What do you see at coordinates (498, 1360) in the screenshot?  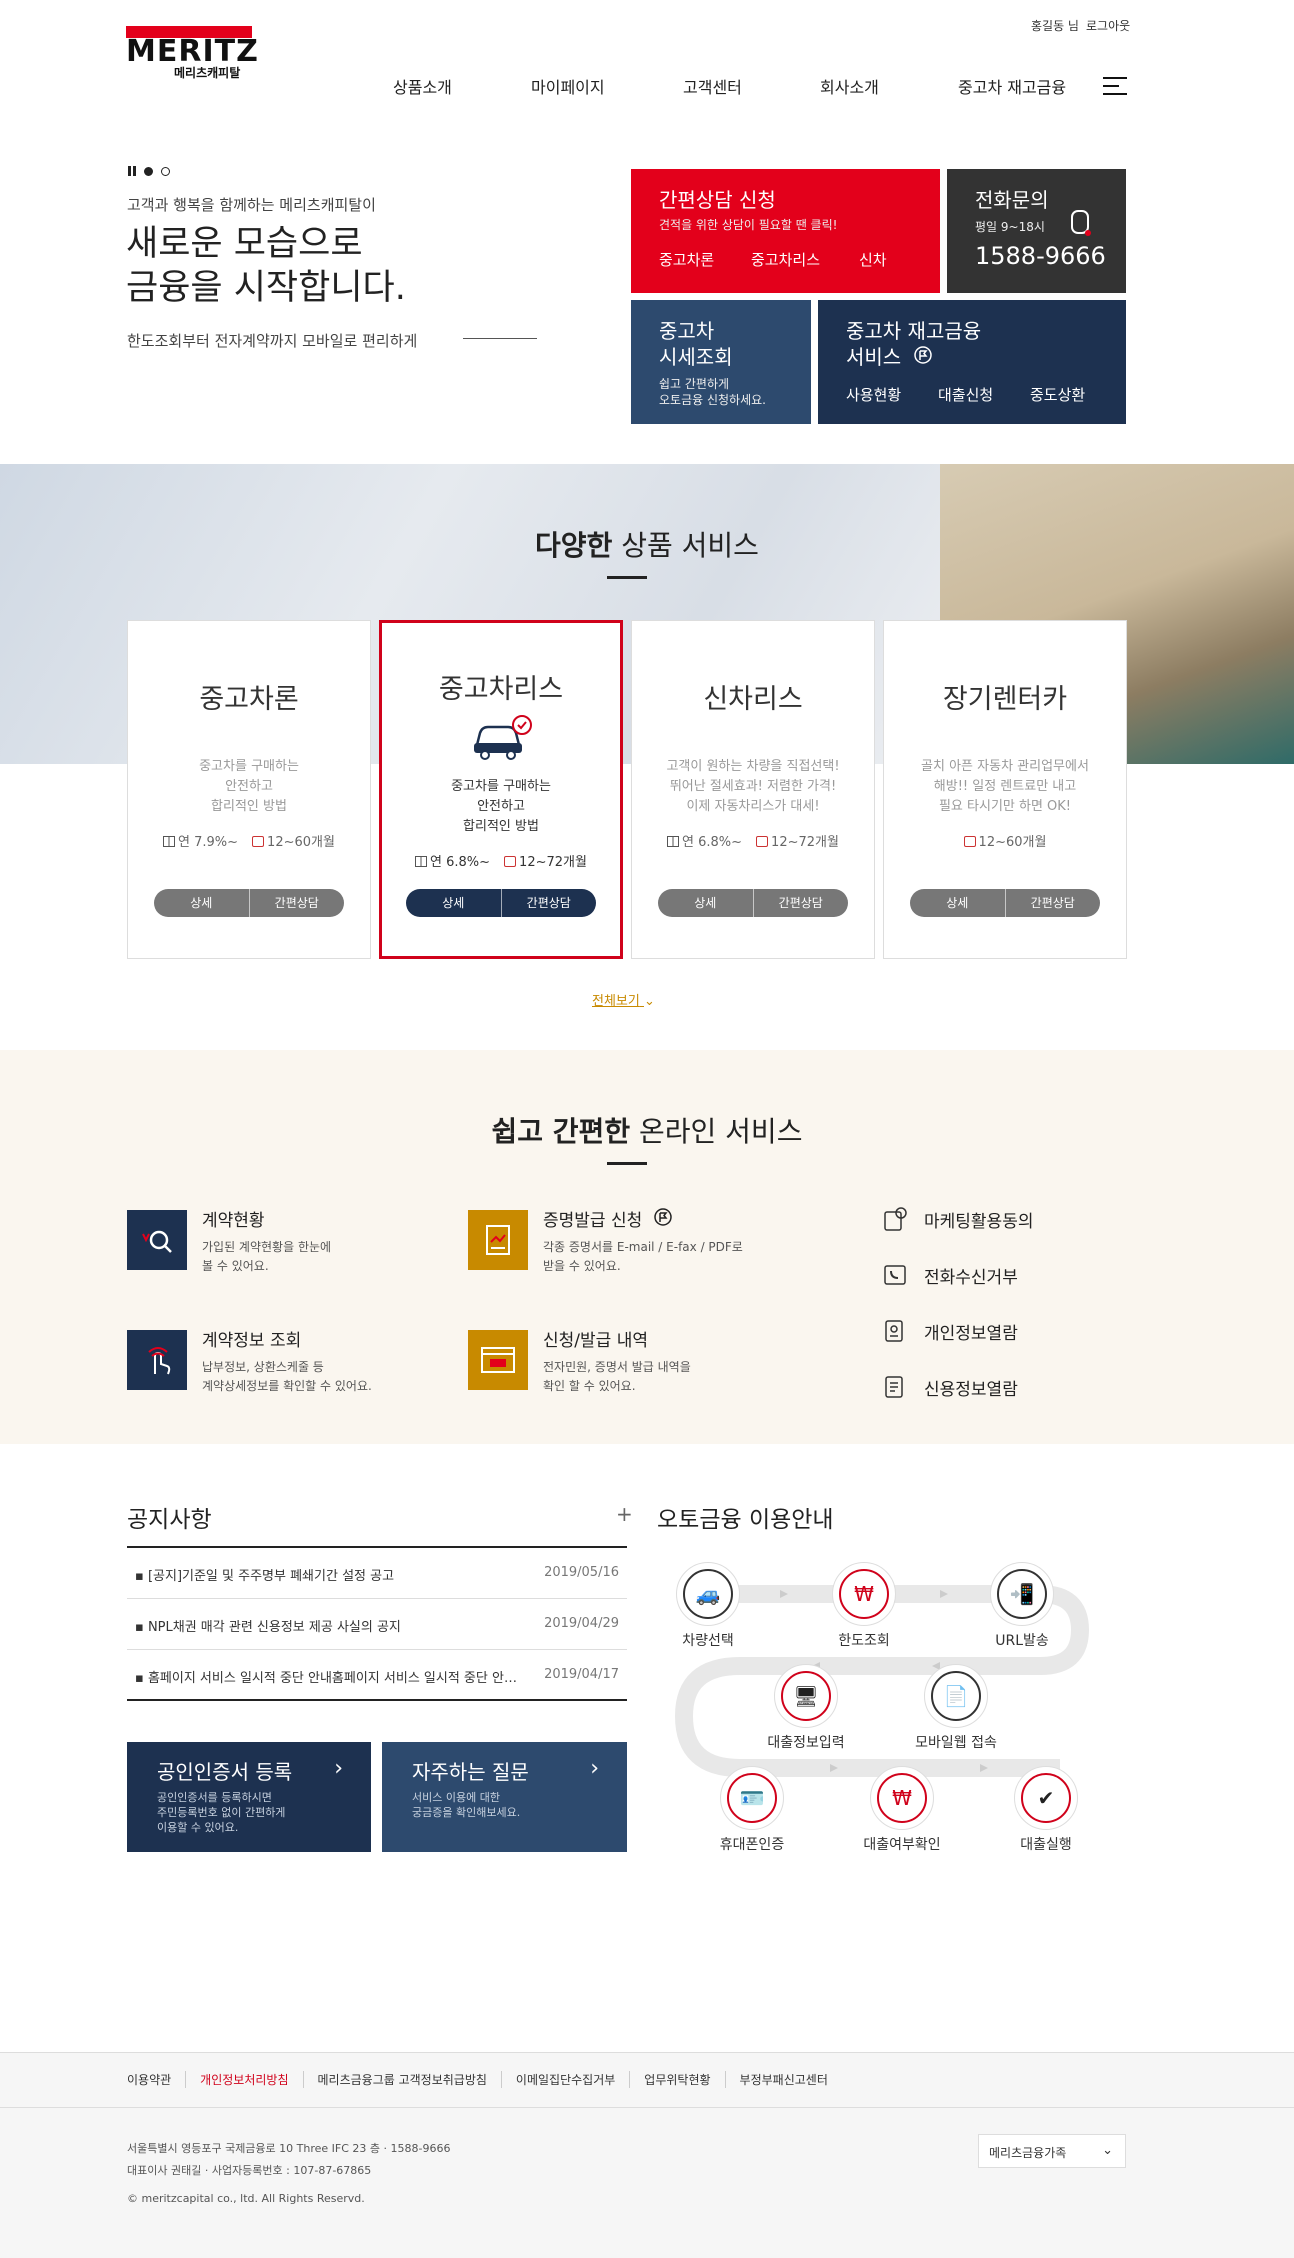 I see `history-icon` at bounding box center [498, 1360].